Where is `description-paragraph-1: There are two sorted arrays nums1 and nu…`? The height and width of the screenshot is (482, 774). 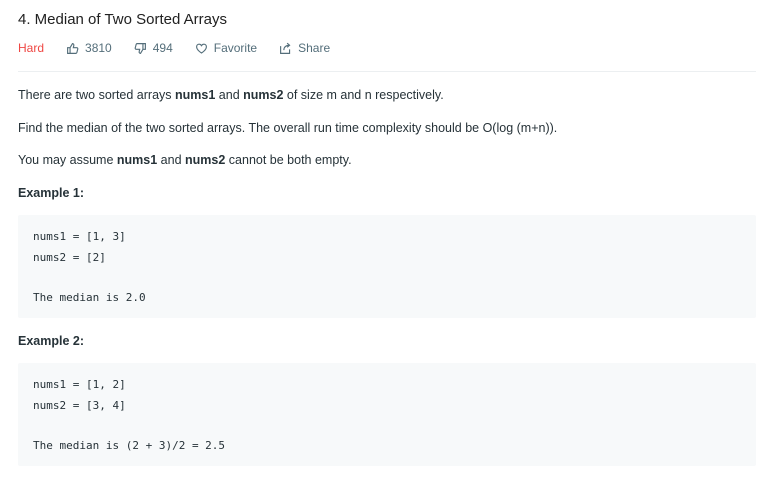
description-paragraph-1: There are two sorted arrays nums1 and nu… is located at coordinates (231, 95).